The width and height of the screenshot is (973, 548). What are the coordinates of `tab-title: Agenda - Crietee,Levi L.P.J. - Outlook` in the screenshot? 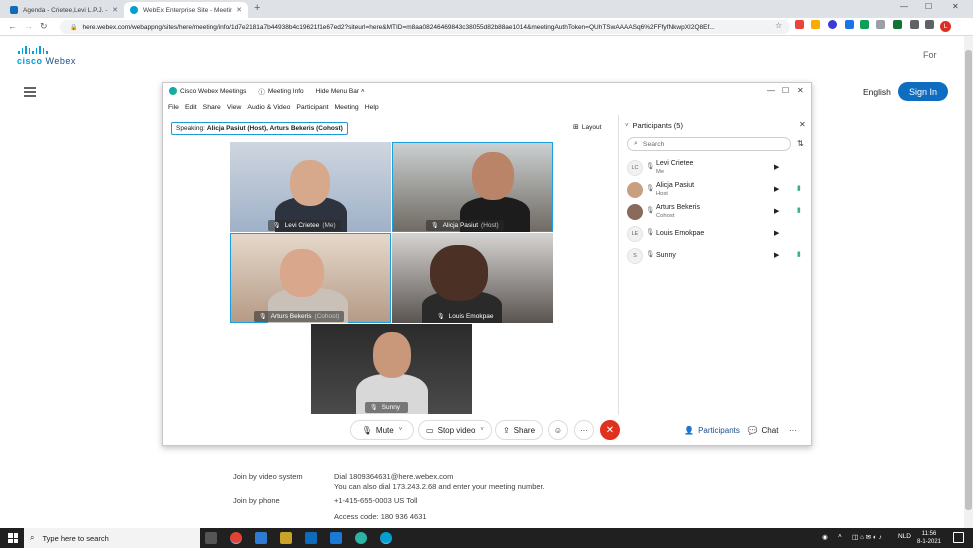 It's located at (65, 10).